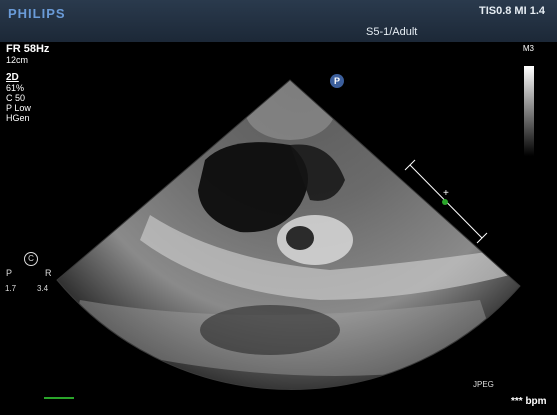  I want to click on format-label: JPEG, so click(483, 384).